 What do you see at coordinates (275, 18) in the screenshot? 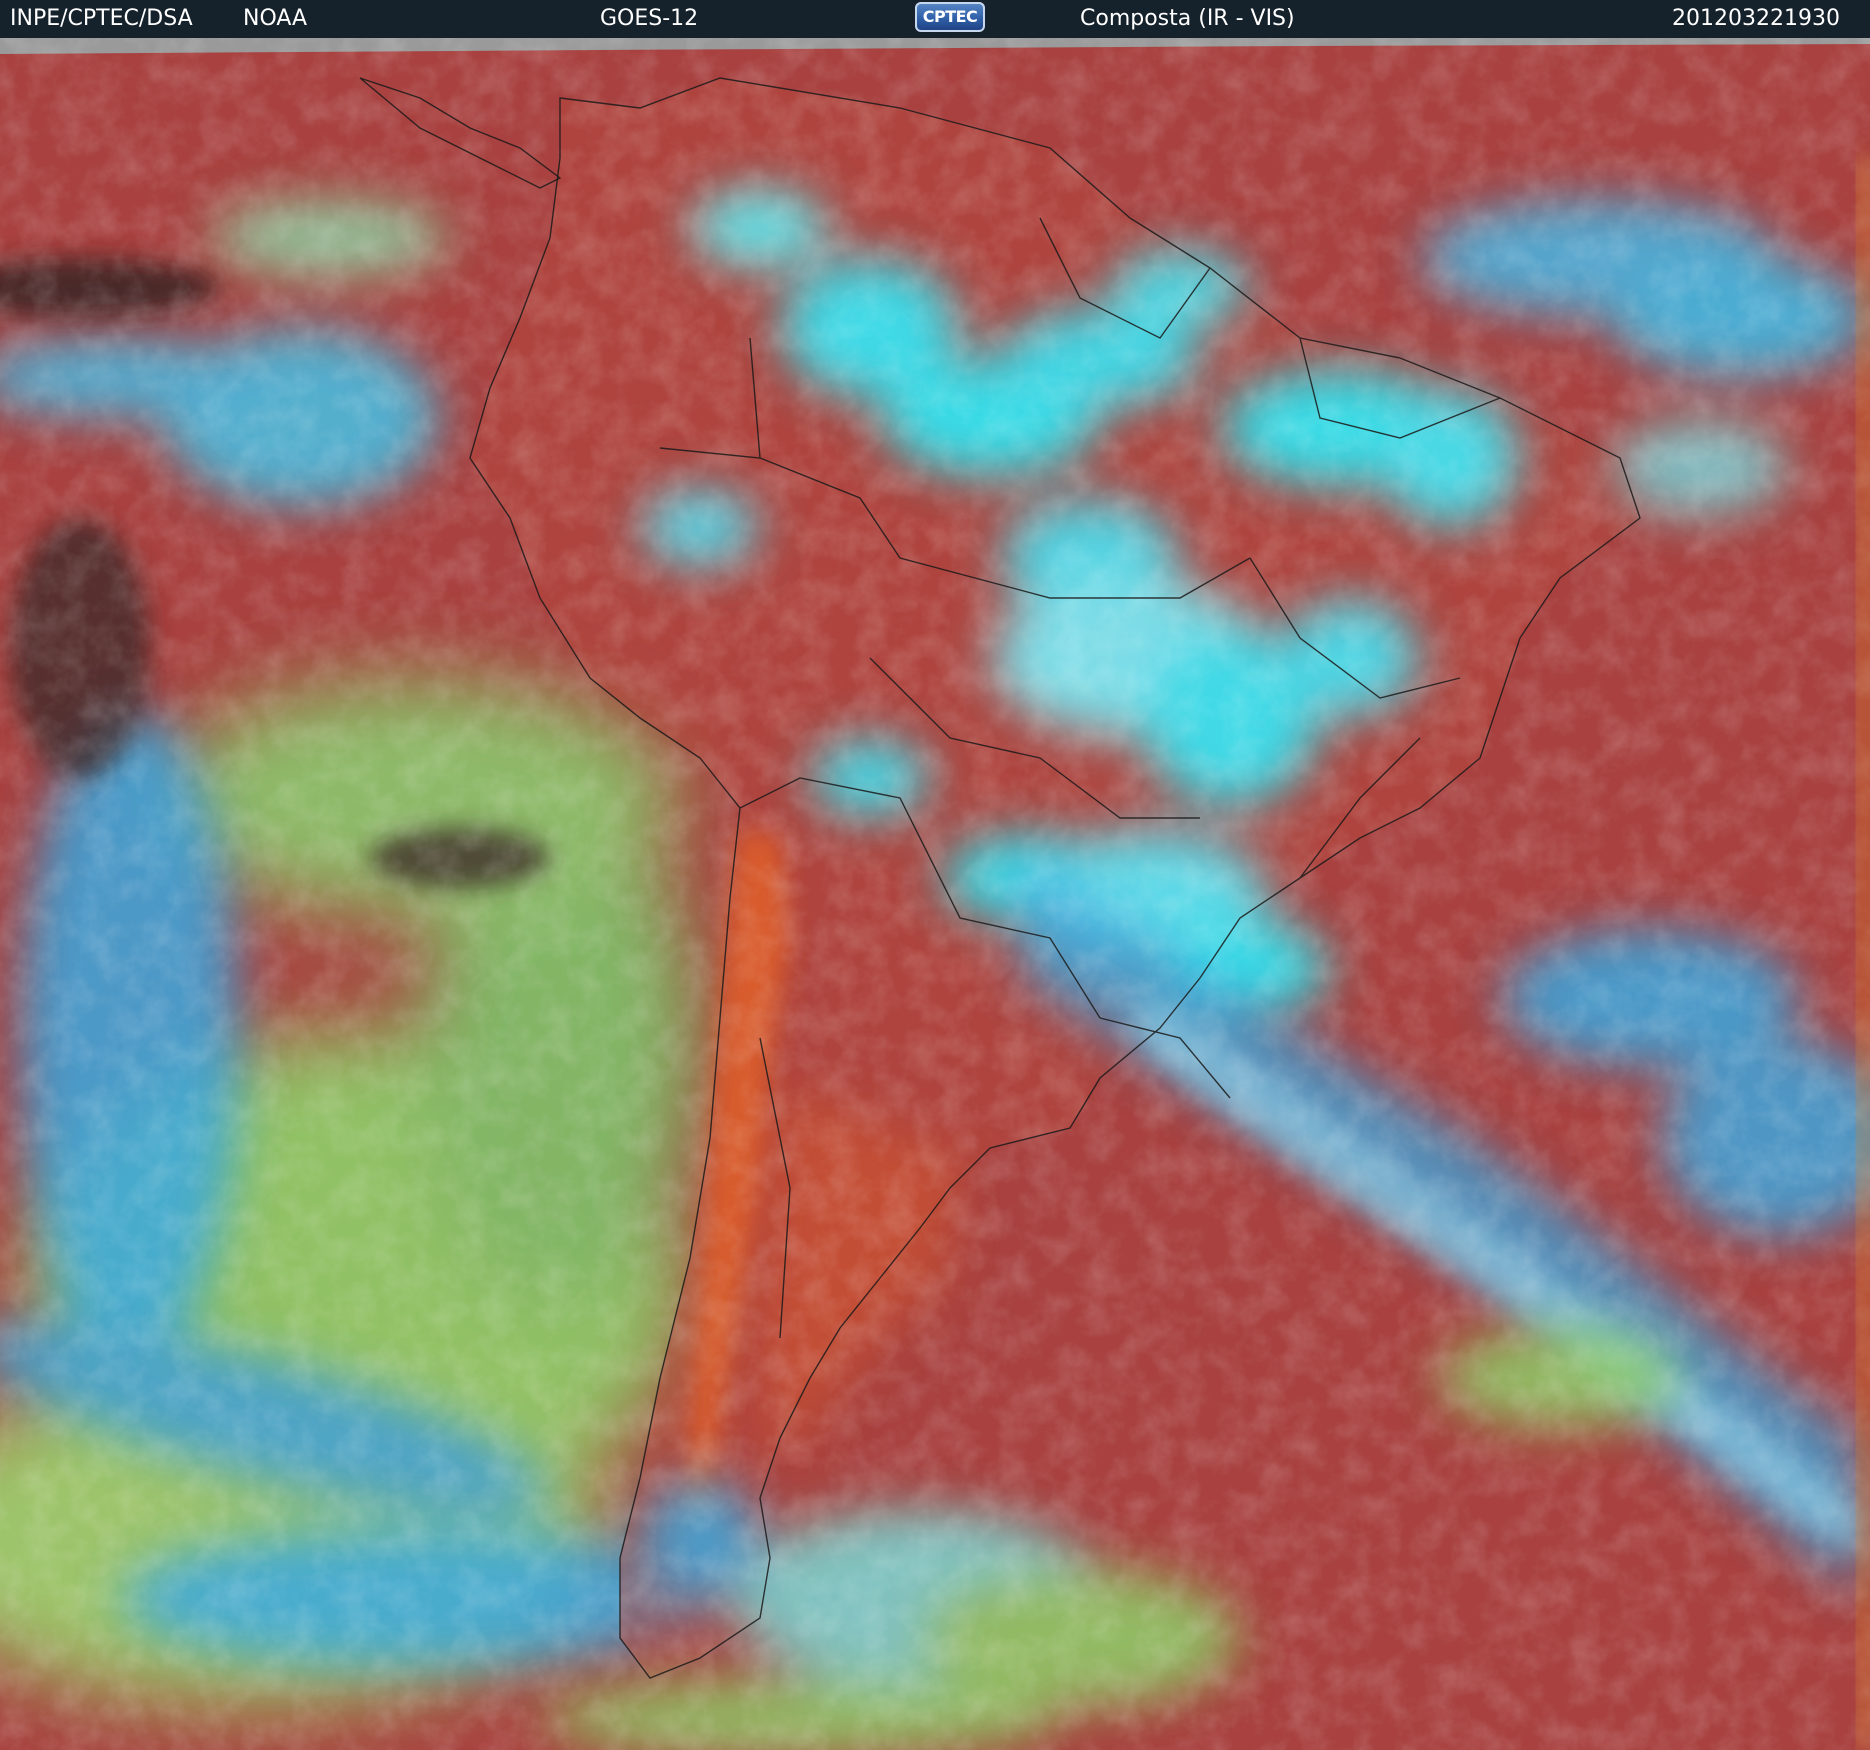
I see `agency-label: NOAA` at bounding box center [275, 18].